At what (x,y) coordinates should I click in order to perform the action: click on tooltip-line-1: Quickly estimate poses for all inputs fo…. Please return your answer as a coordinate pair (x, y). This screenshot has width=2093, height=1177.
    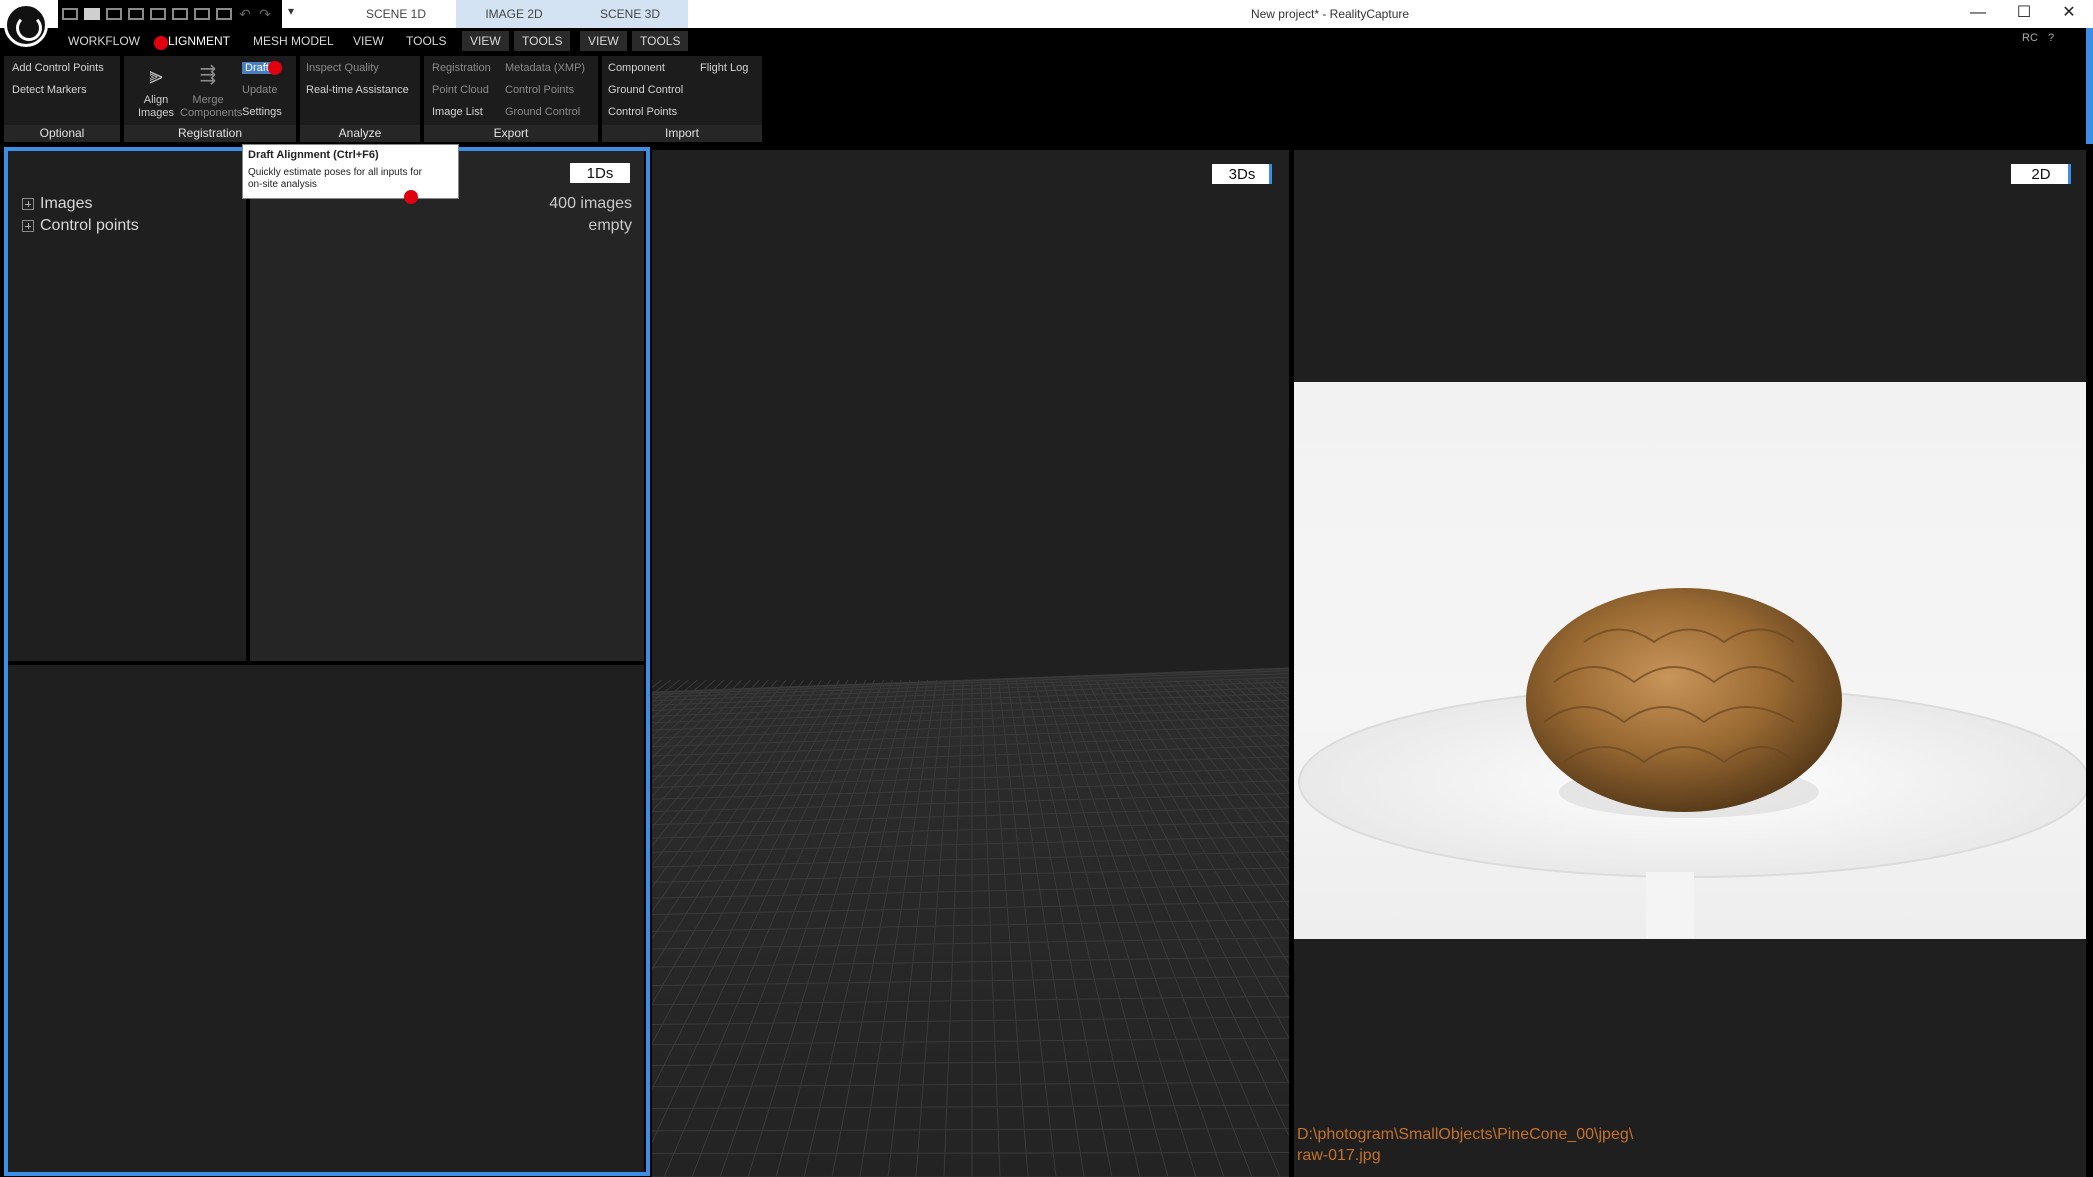
    Looking at the image, I should click on (335, 172).